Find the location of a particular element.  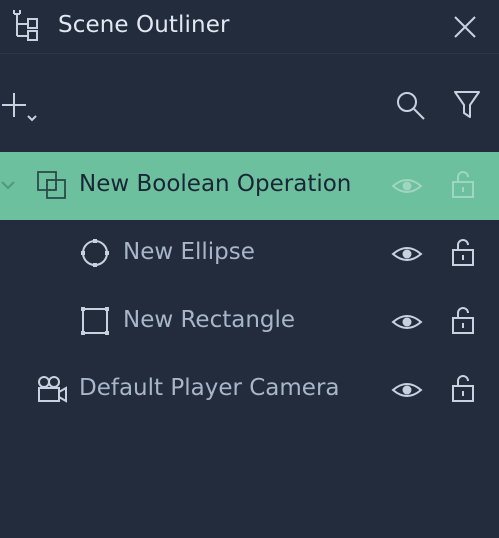

panel-title: Scene Outliner is located at coordinates (144, 25).